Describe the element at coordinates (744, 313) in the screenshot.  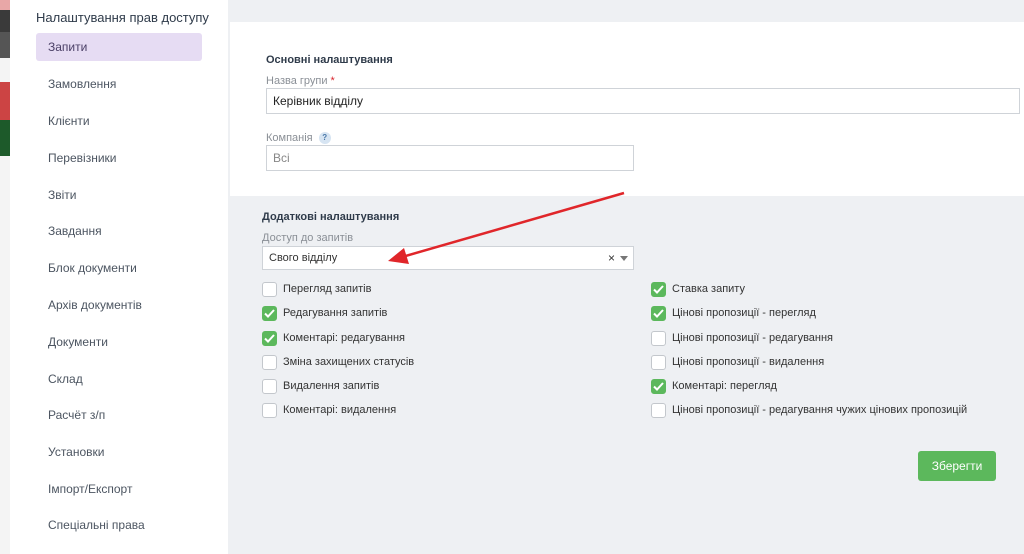
I see `checkbox-label: Цінові пропозиції - перегляд` at that location.